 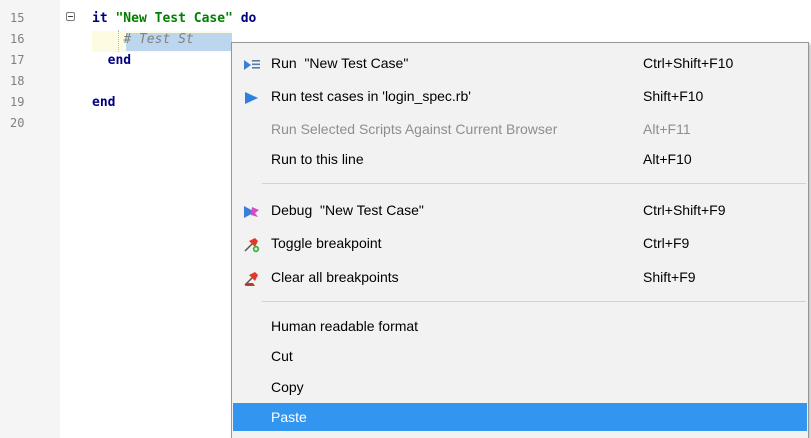 What do you see at coordinates (282, 356) in the screenshot?
I see `menu-item-label: Cut` at bounding box center [282, 356].